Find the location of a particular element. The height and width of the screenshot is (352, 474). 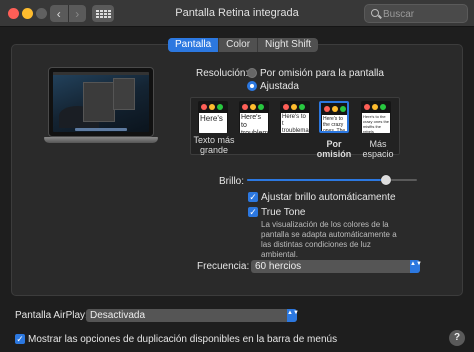

airplay-label: Pantalla AirPlay: is located at coordinates (51, 315).